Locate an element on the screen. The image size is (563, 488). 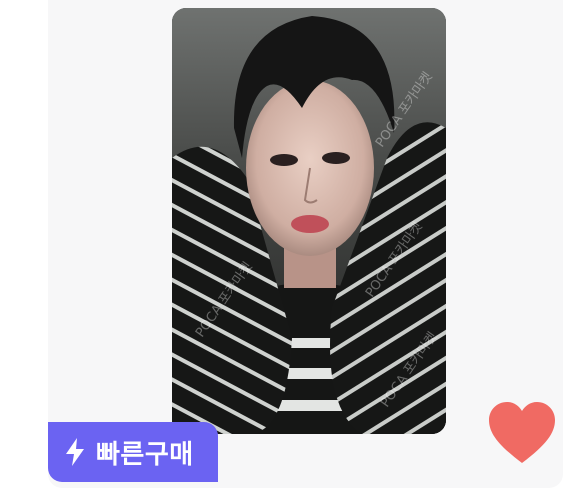
favorite-heart-icon is located at coordinates (522, 433).